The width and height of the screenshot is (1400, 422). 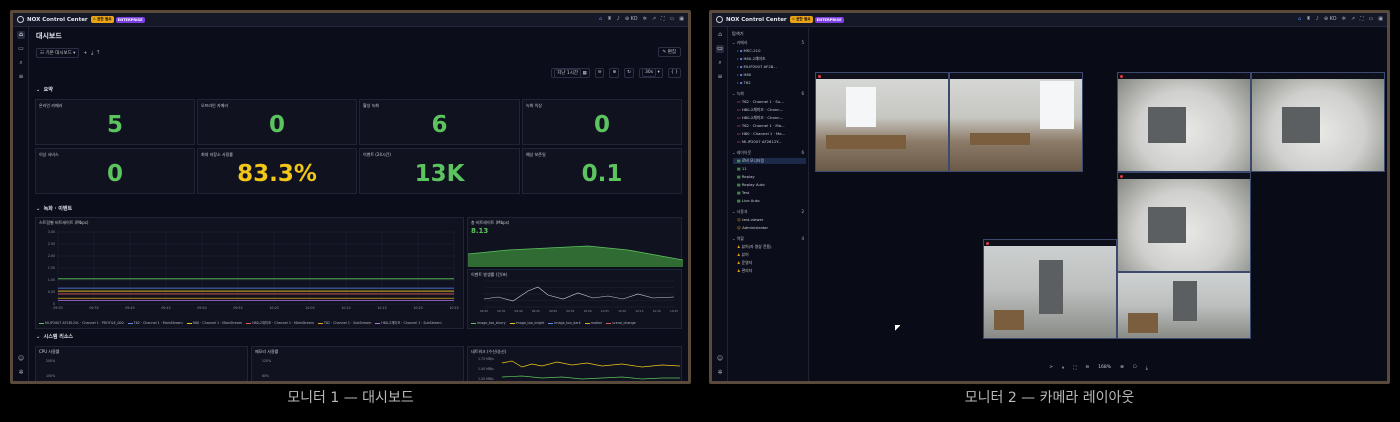 I want to click on legend-entry: H80-2채미조 · Channel 1 · SubStream, so click(x=408, y=323).